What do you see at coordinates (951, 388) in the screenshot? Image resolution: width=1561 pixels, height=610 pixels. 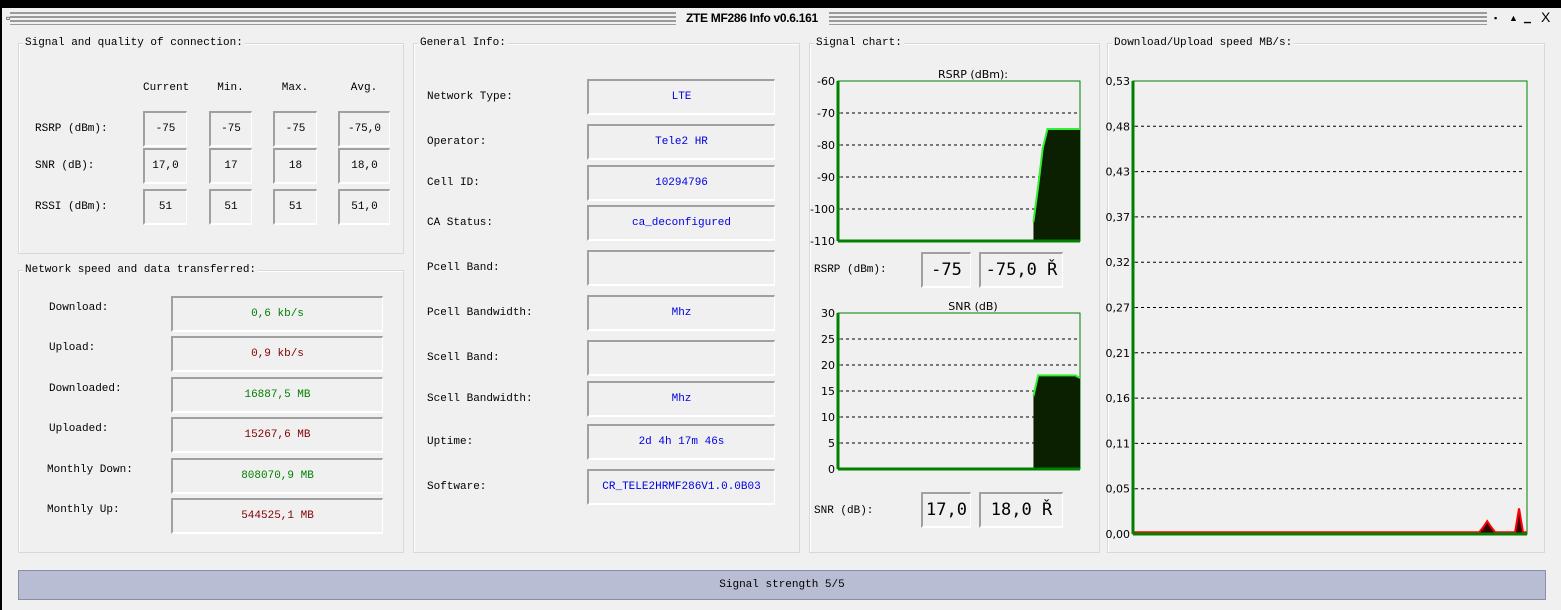 I see `snr-chart: 30 25 20 15 10 5 0 SNR (dB)` at bounding box center [951, 388].